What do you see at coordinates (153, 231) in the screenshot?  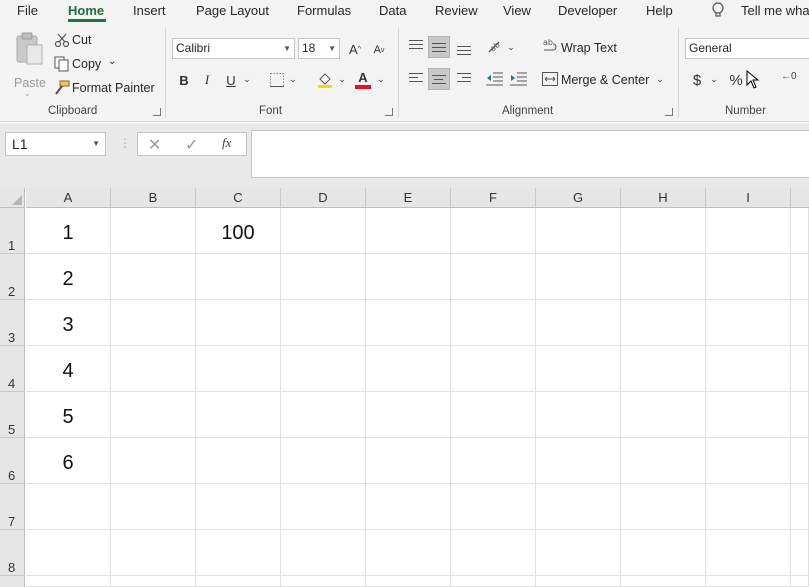 I see `cell-b1` at bounding box center [153, 231].